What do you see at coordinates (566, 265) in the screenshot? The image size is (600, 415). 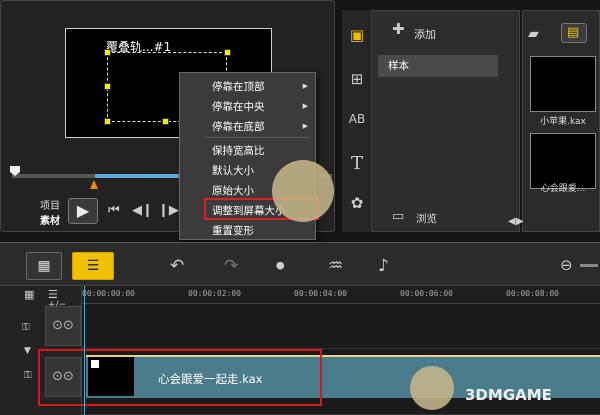 I see `zoom-out-icon: ⊖` at bounding box center [566, 265].